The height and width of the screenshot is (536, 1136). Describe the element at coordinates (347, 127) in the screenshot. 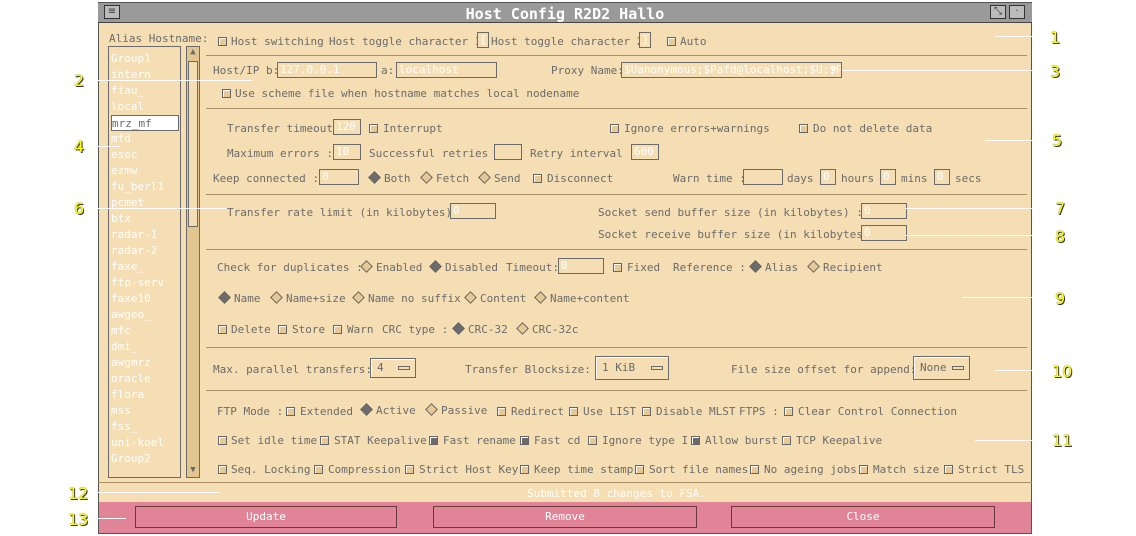

I see `transfer-timeout-input: 120` at that location.